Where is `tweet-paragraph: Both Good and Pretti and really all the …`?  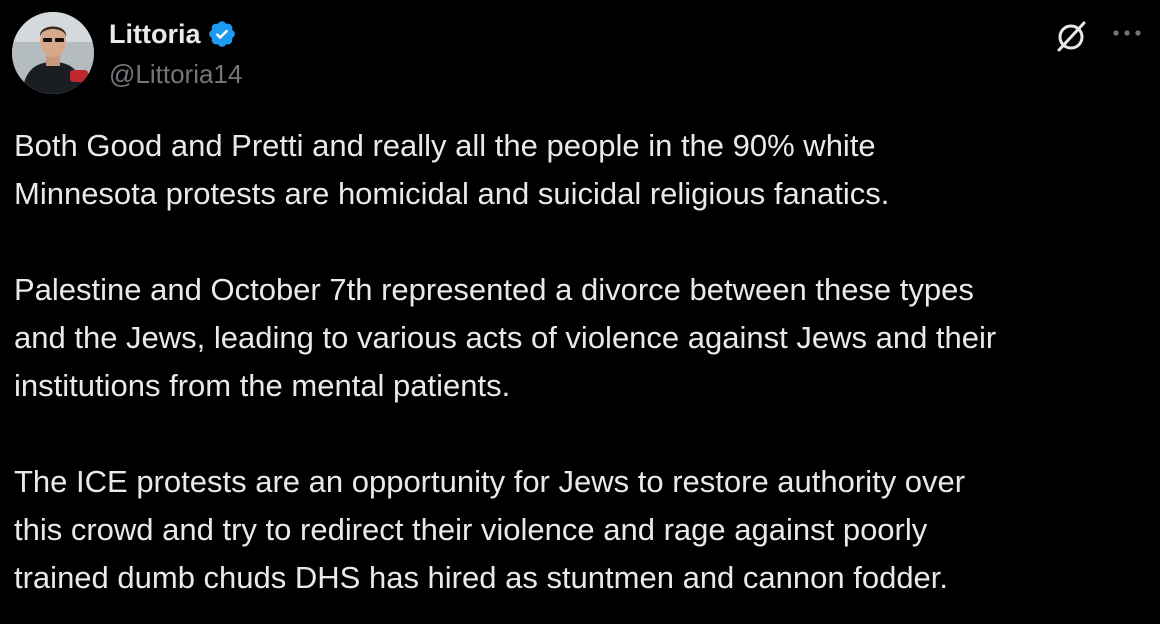
tweet-paragraph: Both Good and Pretti and really all the … is located at coordinates (452, 169).